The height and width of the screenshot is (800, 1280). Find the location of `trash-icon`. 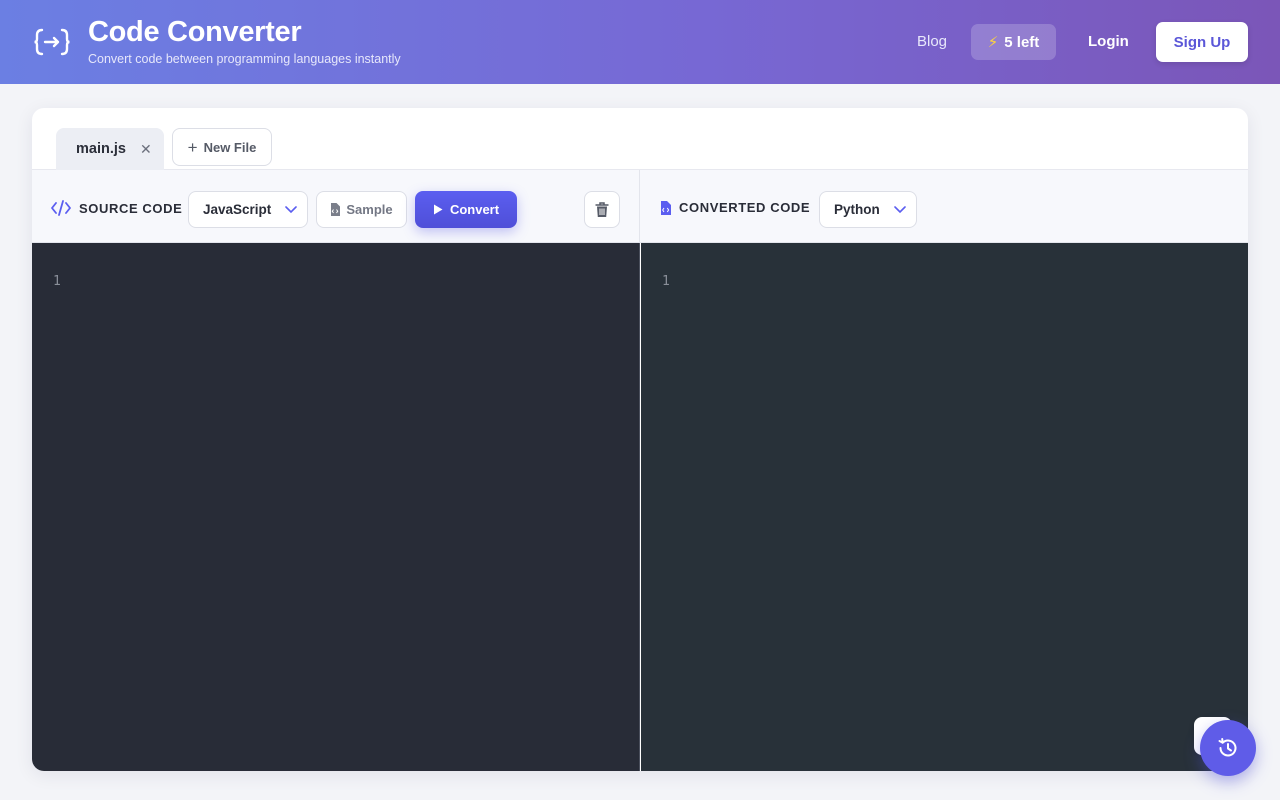

trash-icon is located at coordinates (602, 209).